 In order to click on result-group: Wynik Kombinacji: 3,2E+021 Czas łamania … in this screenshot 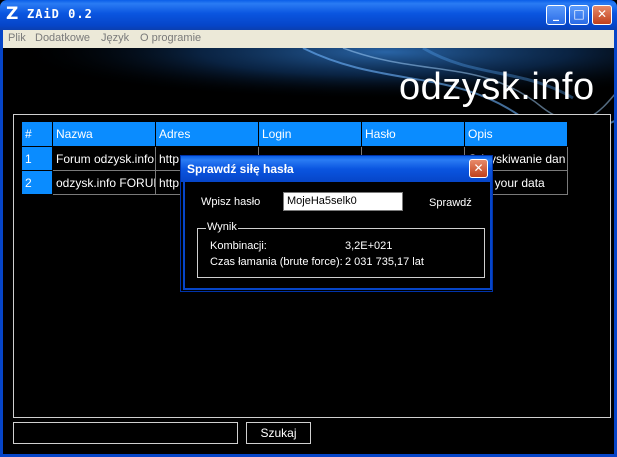, I will do `click(341, 249)`.